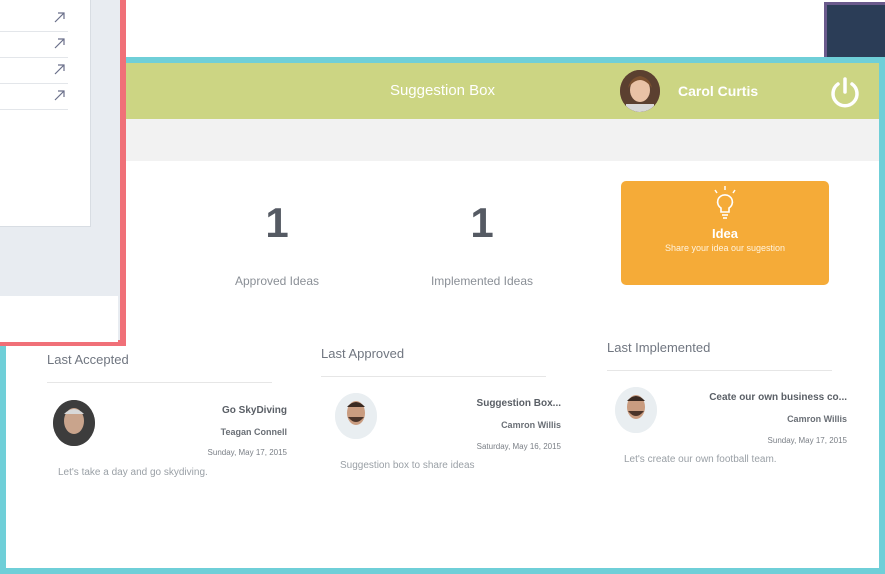  Describe the element at coordinates (253, 432) in the screenshot. I see `item-author: Teagan Connell` at that location.